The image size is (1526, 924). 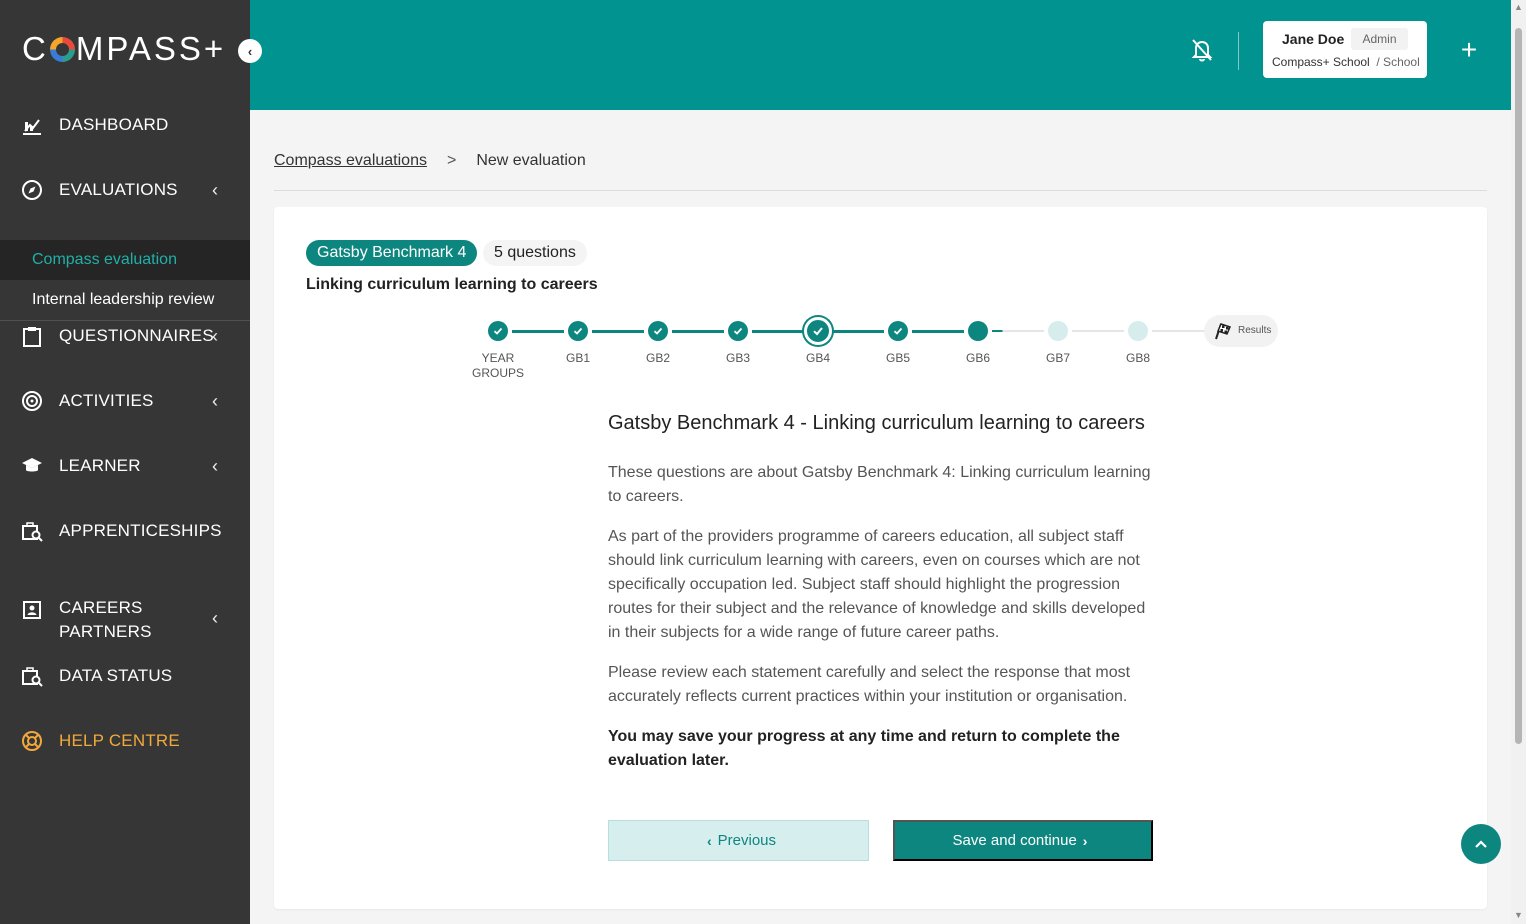 I want to click on step-label-line1: YEAR, so click(x=498, y=358).